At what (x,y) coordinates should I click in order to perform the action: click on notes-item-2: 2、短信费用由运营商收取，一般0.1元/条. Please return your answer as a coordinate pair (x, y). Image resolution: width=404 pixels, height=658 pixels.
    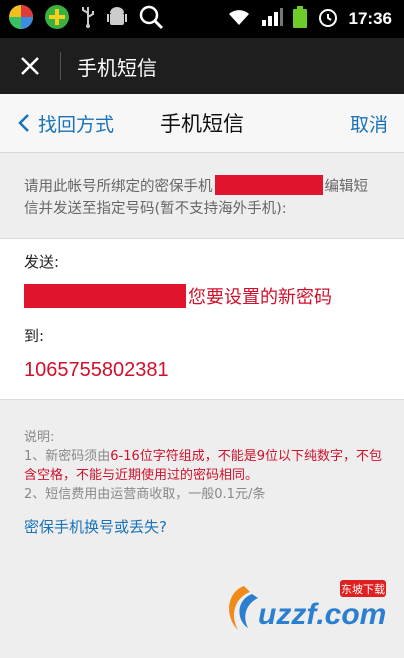
    Looking at the image, I should click on (145, 494).